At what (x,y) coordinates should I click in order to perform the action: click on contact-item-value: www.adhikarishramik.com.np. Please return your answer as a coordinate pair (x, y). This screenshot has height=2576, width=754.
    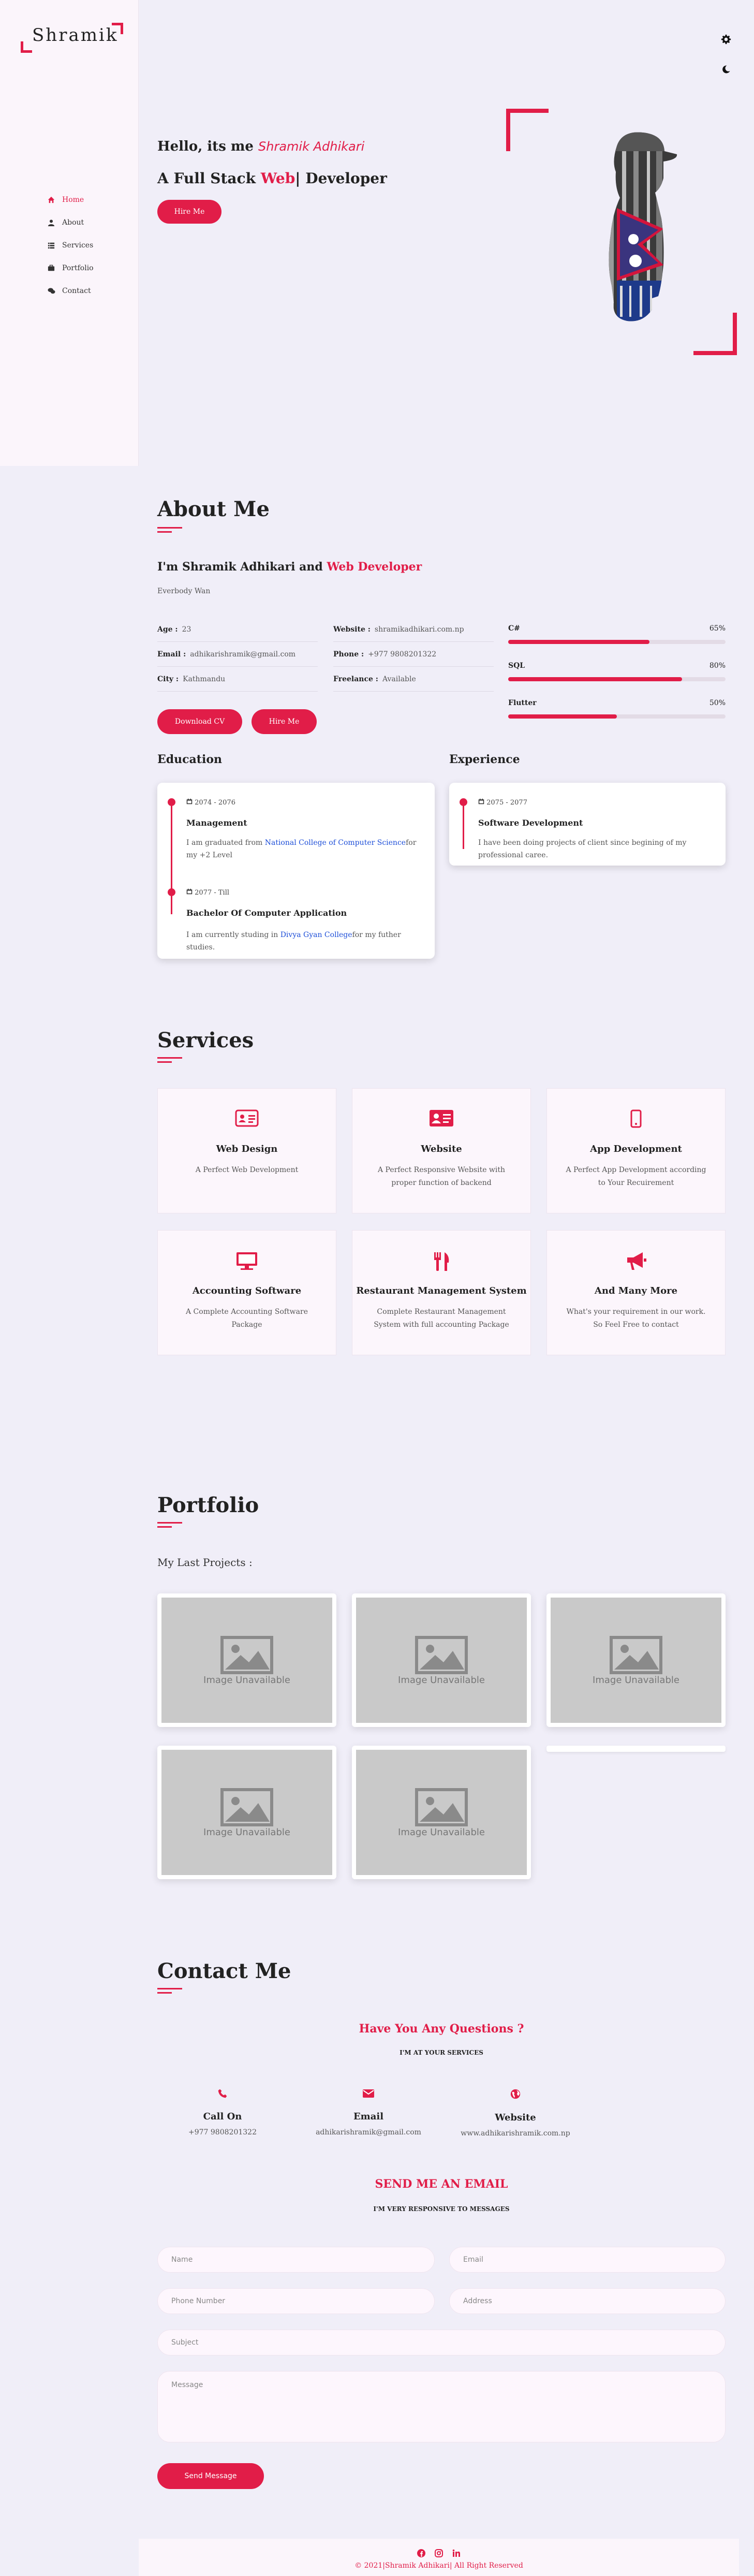
    Looking at the image, I should click on (515, 2134).